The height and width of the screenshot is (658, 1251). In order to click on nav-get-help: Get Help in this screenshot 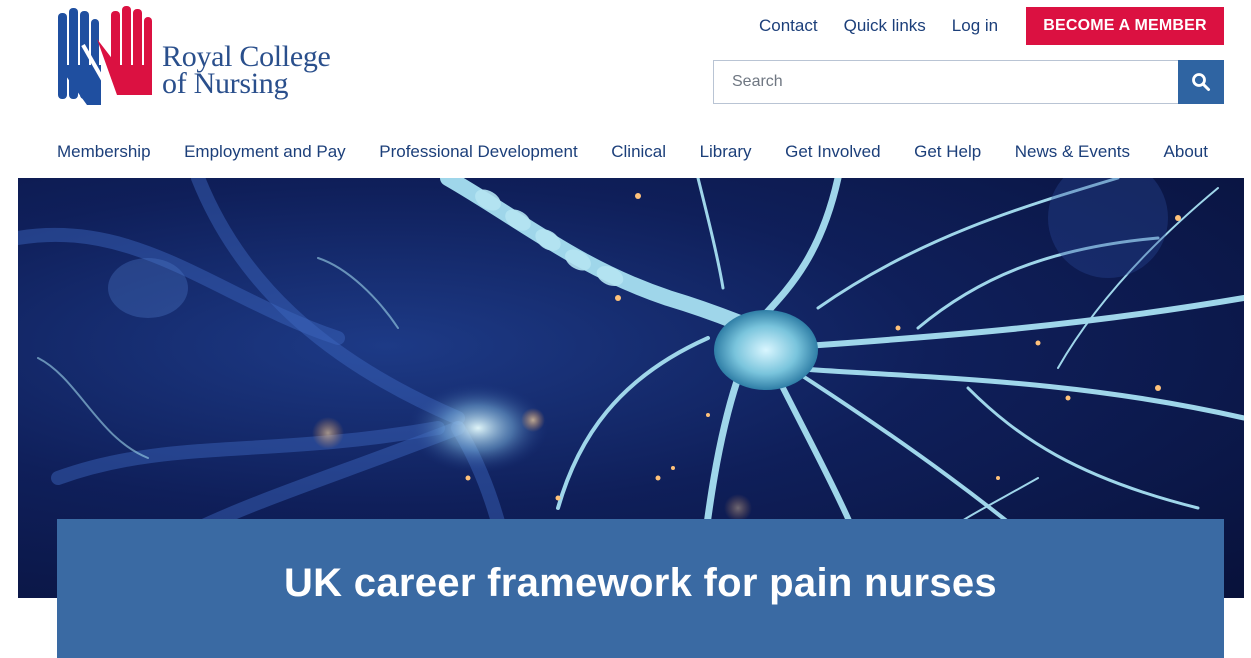, I will do `click(947, 152)`.